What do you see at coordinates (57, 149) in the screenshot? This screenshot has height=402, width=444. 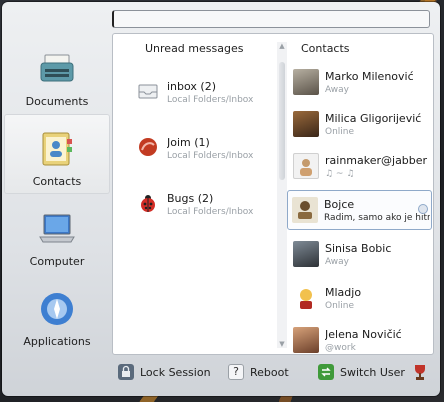 I see `address-book-icon` at bounding box center [57, 149].